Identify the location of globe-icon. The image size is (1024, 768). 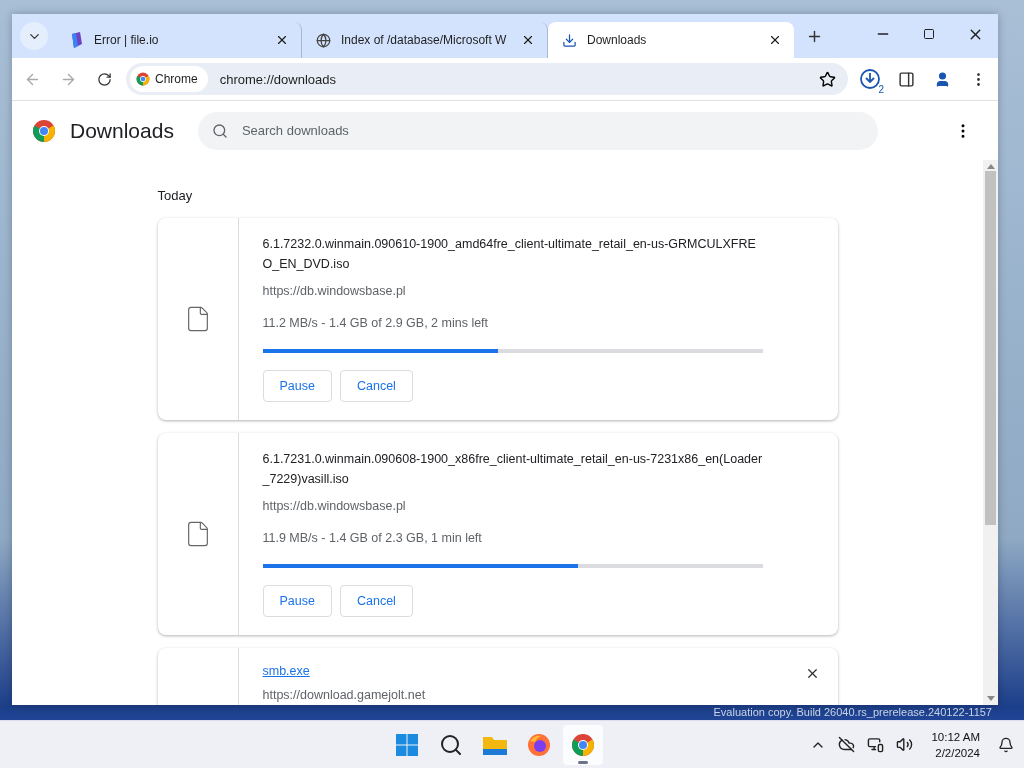
(323, 40).